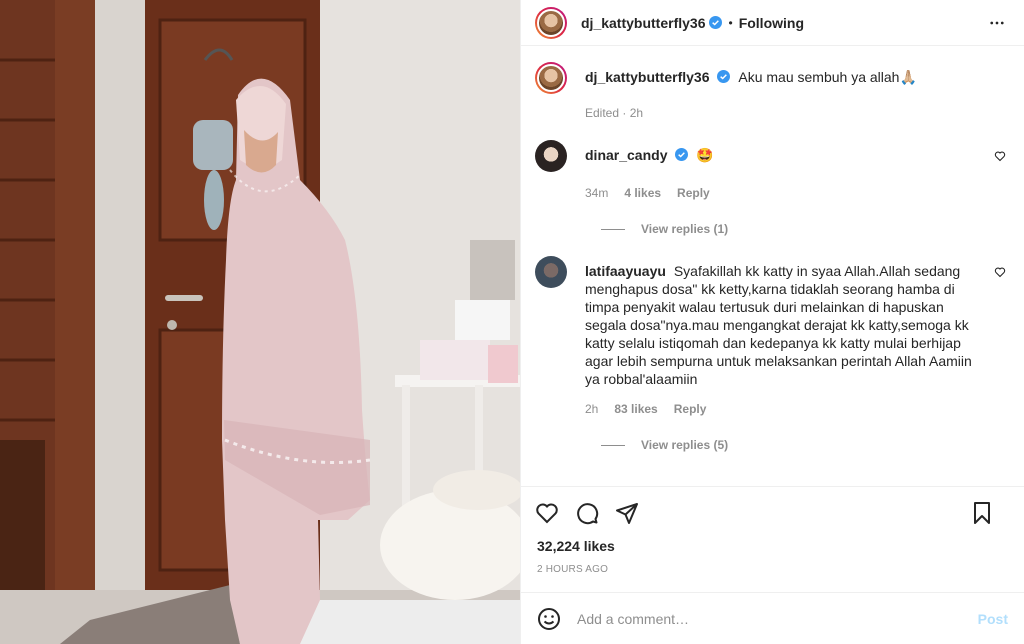 The width and height of the screenshot is (1024, 644). What do you see at coordinates (805, 445) in the screenshot?
I see `view-replies-button: View replies (5)` at bounding box center [805, 445].